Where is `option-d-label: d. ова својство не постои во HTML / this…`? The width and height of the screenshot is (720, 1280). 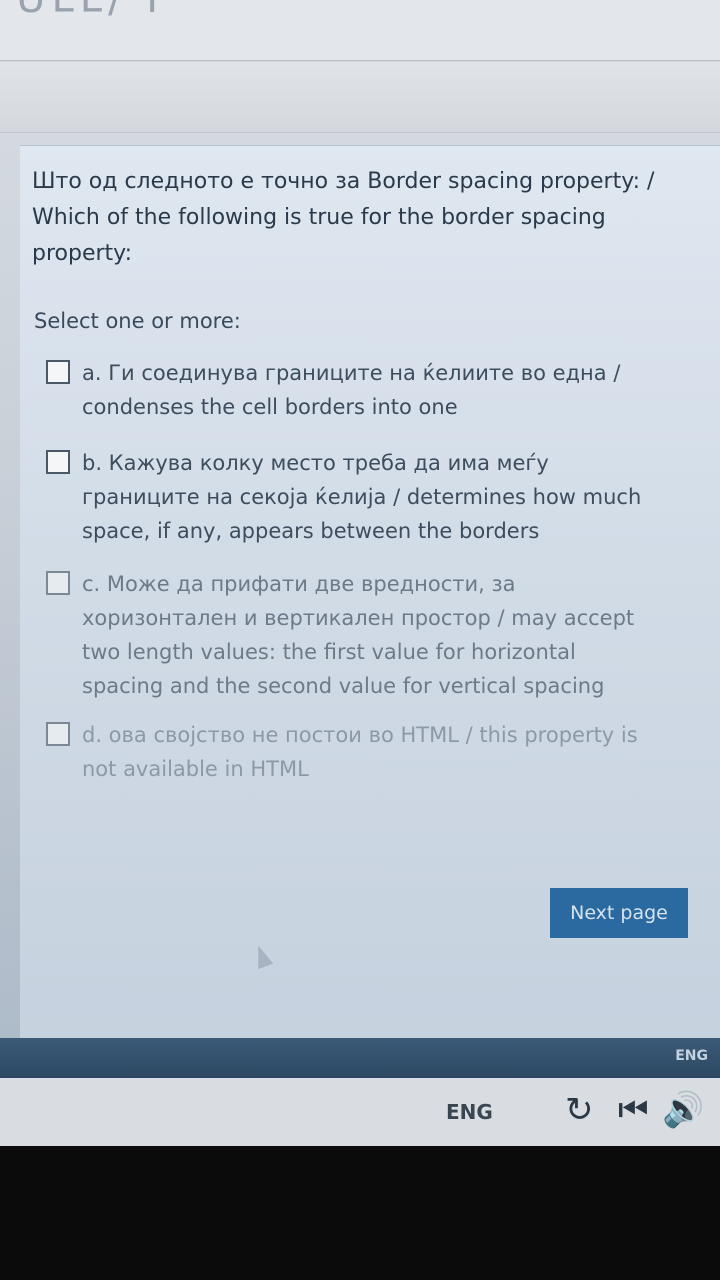 option-d-label: d. ова својство не постои во HTML / this… is located at coordinates (372, 752).